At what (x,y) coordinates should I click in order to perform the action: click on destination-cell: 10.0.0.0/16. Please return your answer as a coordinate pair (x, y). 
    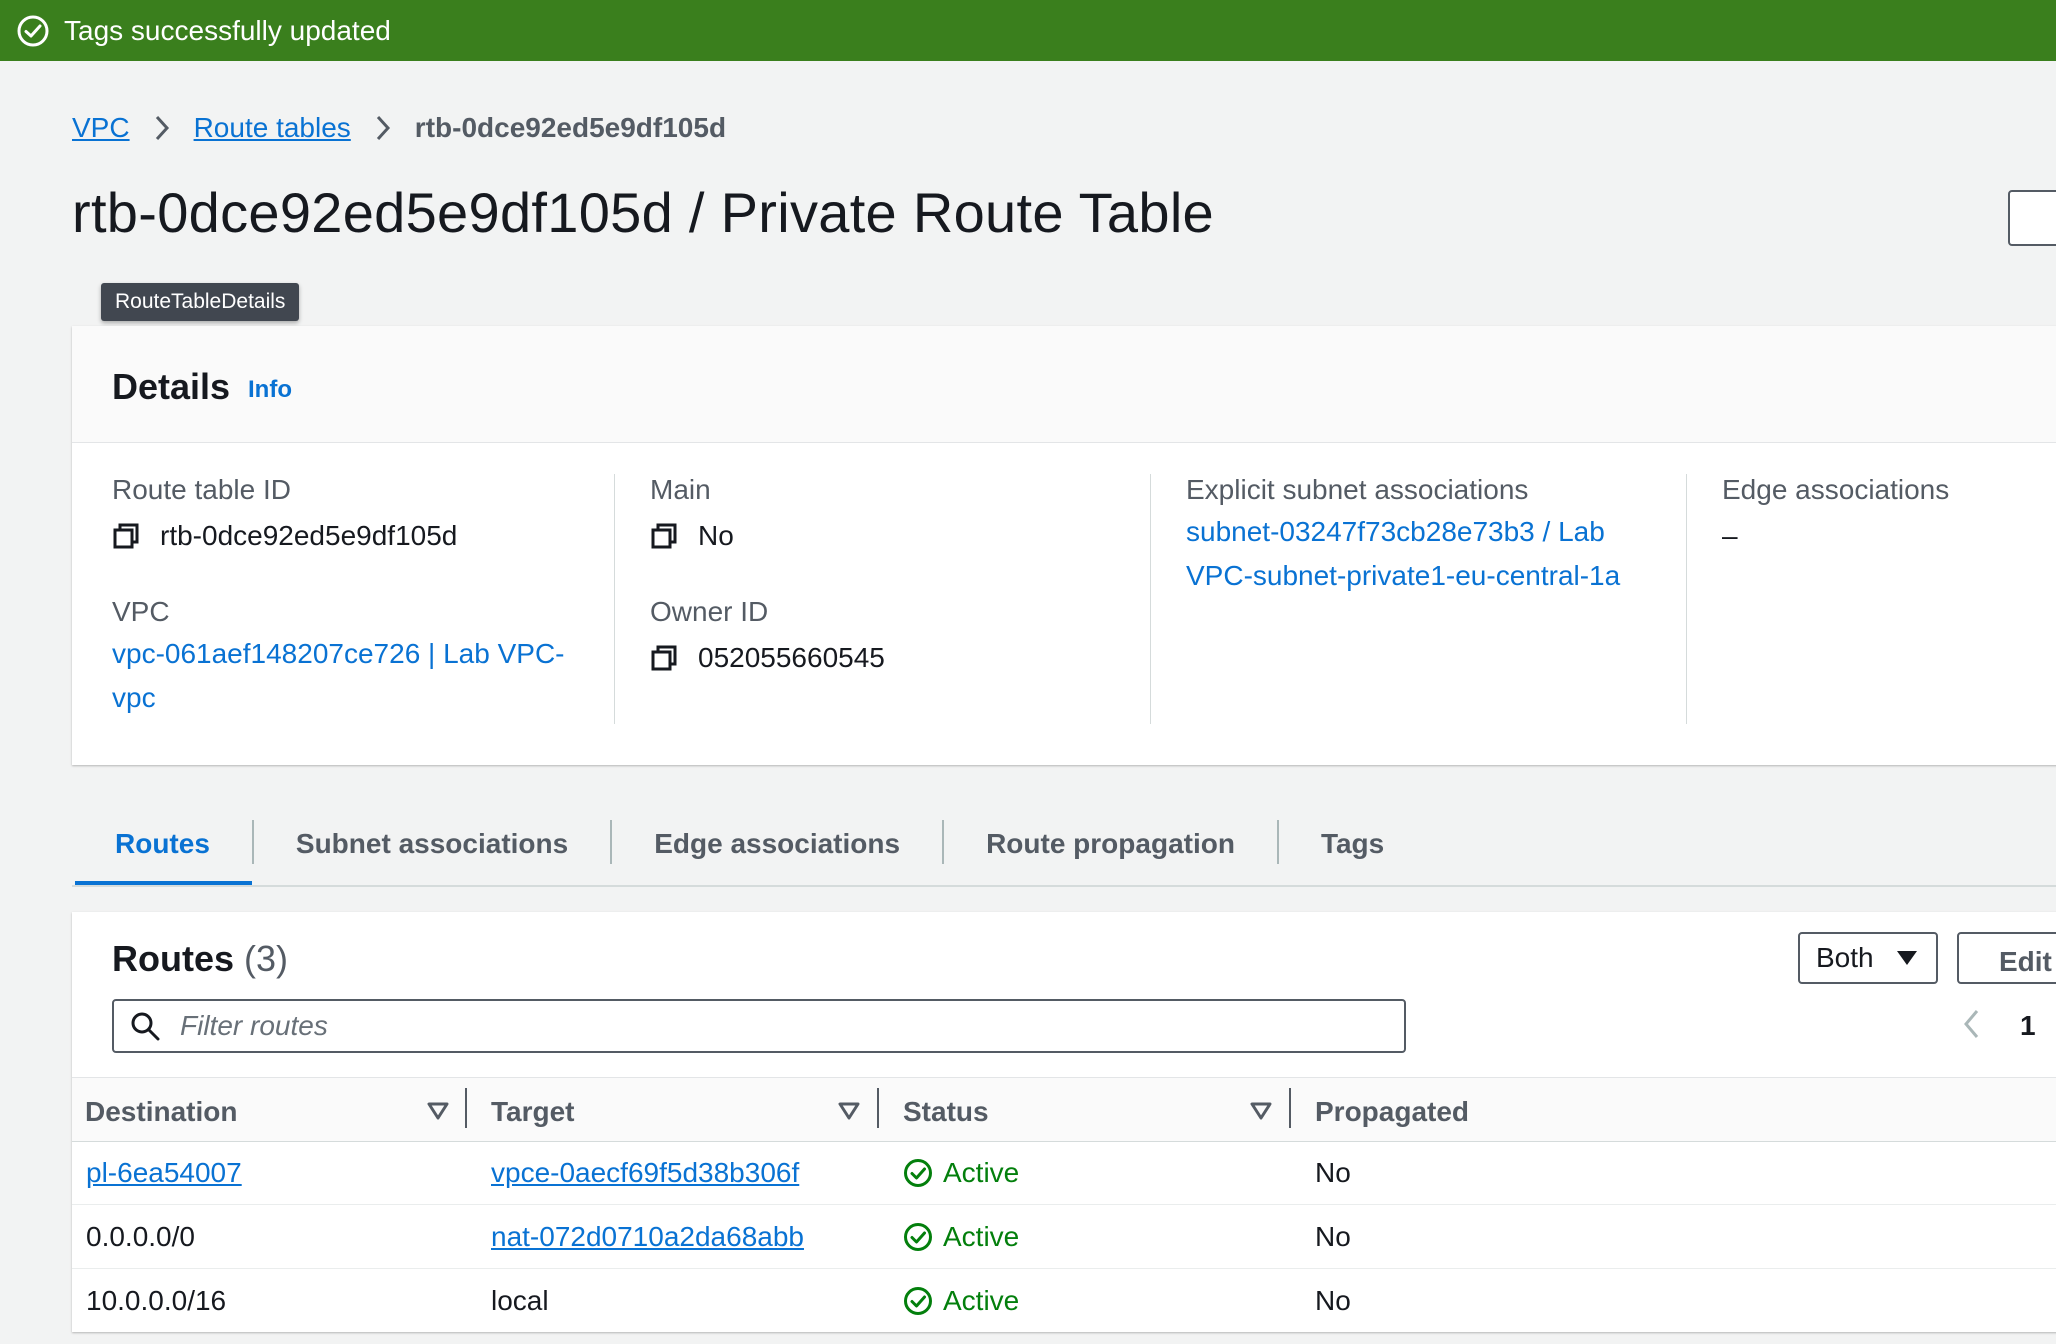
    Looking at the image, I should click on (156, 1300).